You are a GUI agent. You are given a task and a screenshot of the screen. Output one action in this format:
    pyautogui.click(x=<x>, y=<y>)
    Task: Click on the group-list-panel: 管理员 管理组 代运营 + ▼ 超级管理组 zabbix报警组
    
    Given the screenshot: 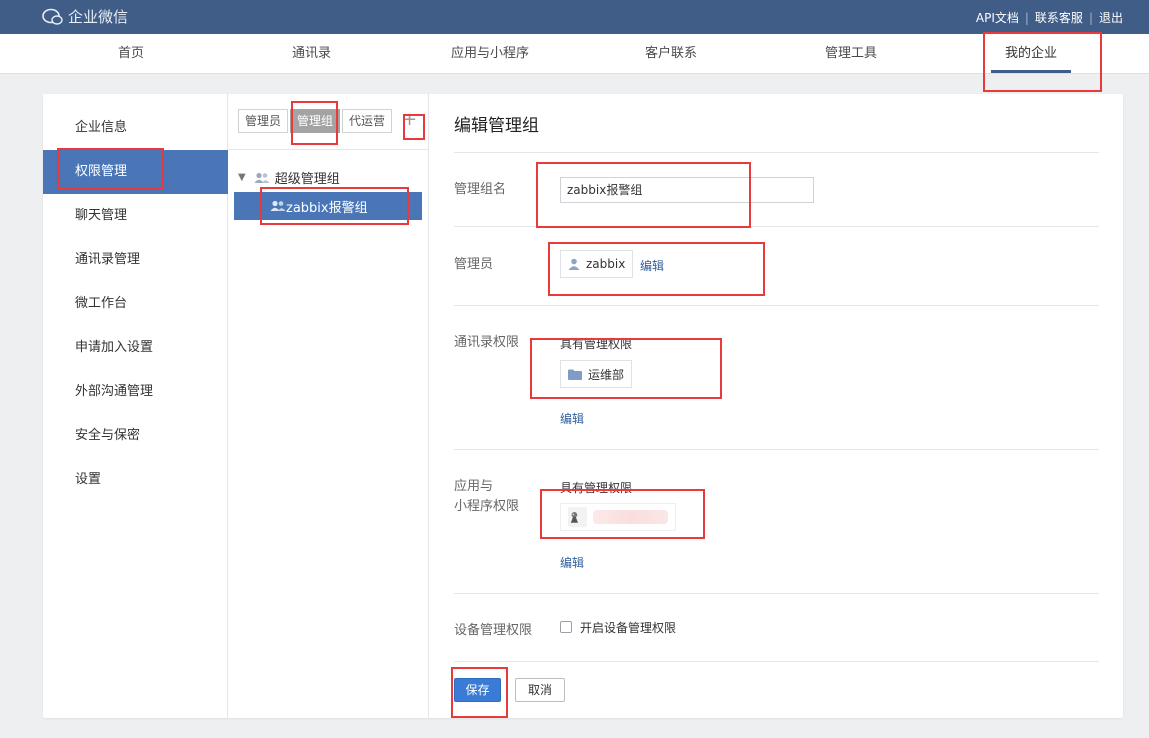 What is the action you would take?
    pyautogui.click(x=328, y=406)
    